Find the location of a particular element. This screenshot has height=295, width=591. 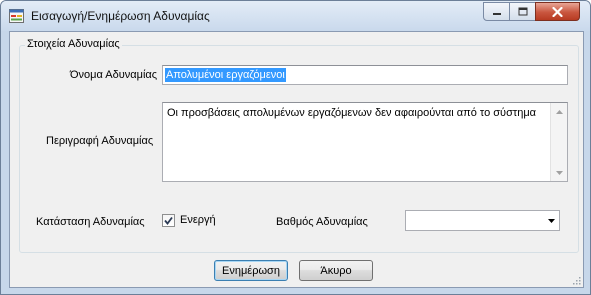

minimize-icon is located at coordinates (496, 13).